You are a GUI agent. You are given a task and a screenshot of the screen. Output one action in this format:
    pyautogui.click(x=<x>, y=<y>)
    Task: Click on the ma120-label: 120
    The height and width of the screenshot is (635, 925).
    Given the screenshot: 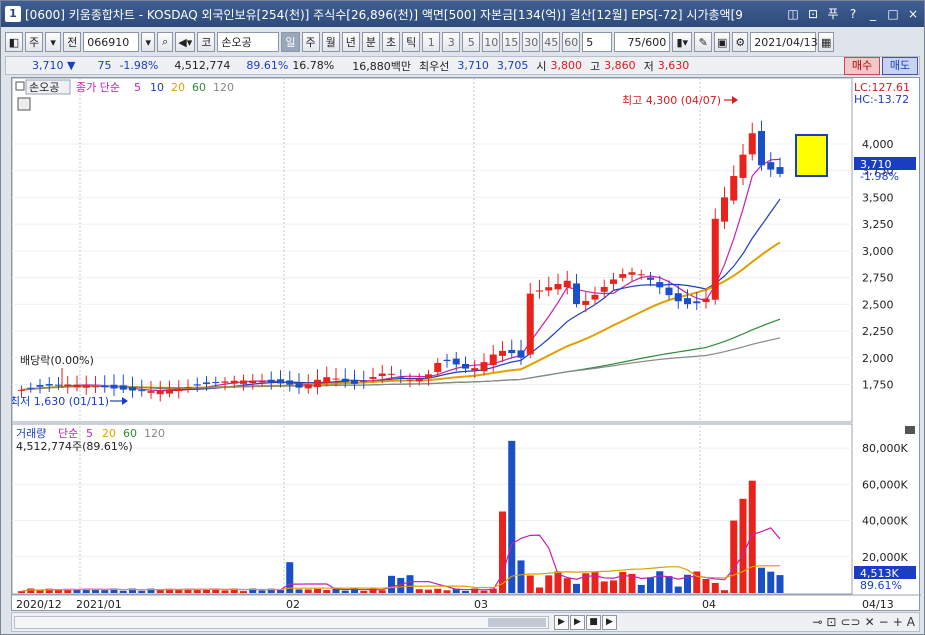 What is the action you would take?
    pyautogui.click(x=223, y=87)
    